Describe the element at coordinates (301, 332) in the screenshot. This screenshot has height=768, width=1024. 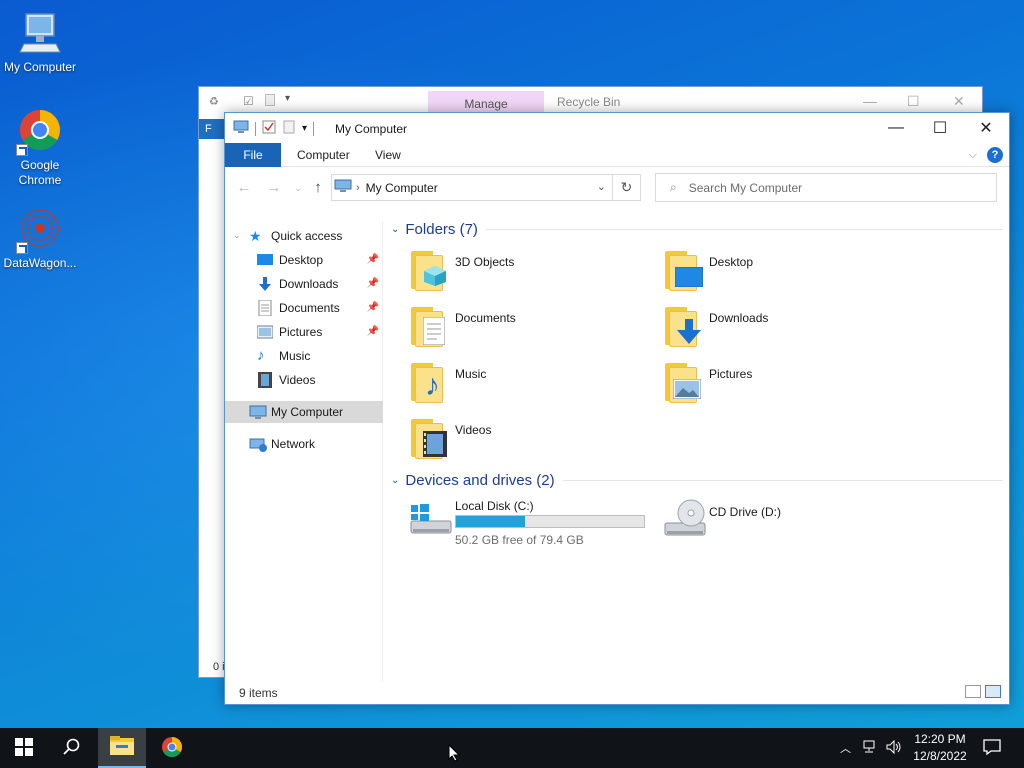
I see `sidebar-item-label: Pictures` at that location.